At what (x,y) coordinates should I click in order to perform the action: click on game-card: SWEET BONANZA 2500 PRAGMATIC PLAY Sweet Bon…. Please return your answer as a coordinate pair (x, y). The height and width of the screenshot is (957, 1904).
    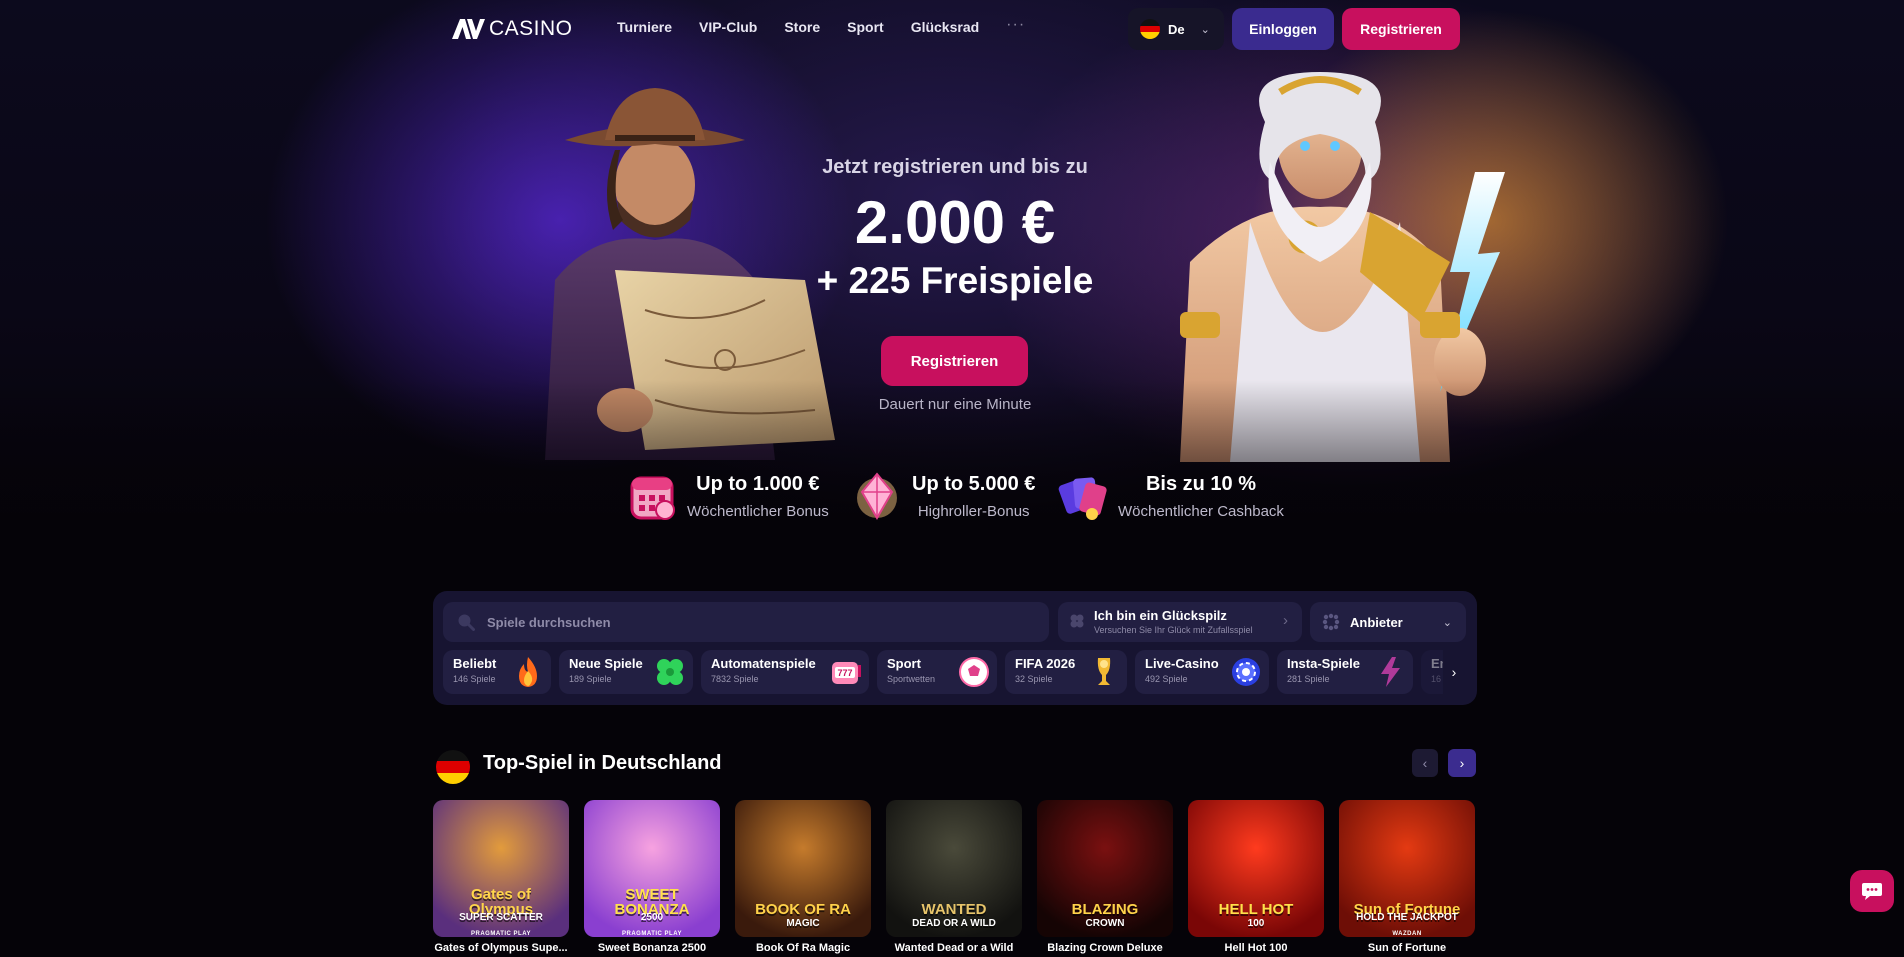
    Looking at the image, I should click on (652, 877).